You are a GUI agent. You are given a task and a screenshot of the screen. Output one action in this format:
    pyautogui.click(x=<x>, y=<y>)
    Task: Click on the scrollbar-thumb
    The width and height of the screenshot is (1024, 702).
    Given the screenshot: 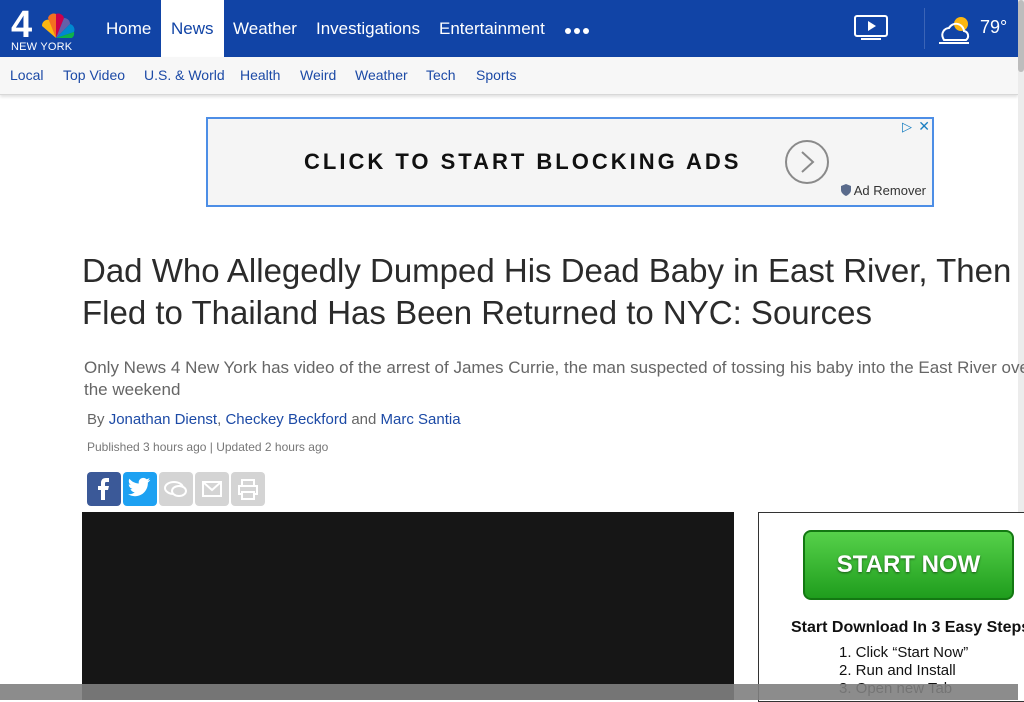 What is the action you would take?
    pyautogui.click(x=1021, y=36)
    